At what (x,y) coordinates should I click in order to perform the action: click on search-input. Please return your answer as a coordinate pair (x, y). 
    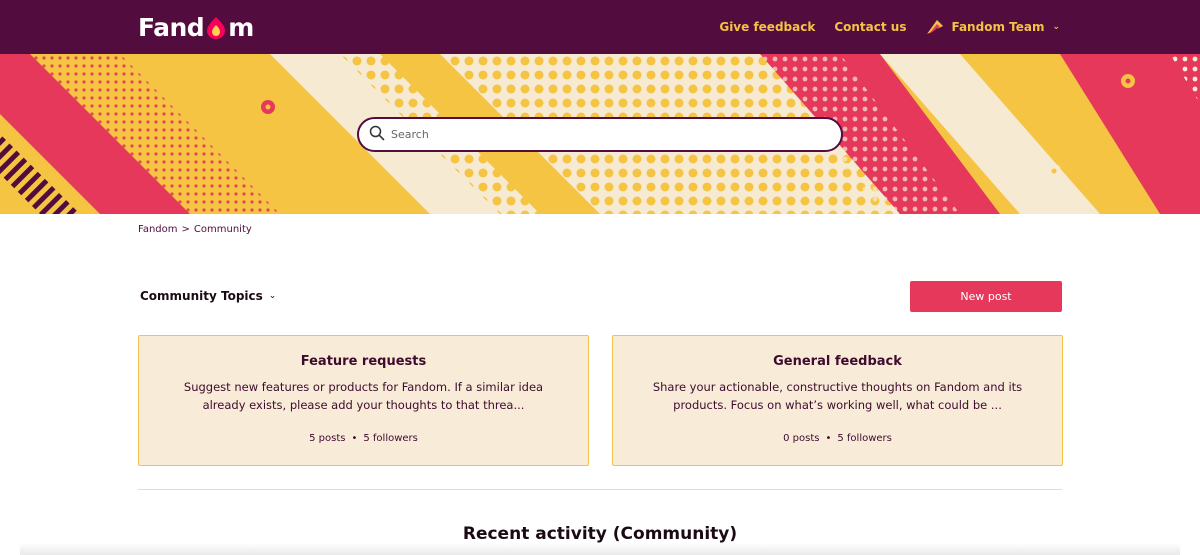
    Looking at the image, I should click on (601, 134).